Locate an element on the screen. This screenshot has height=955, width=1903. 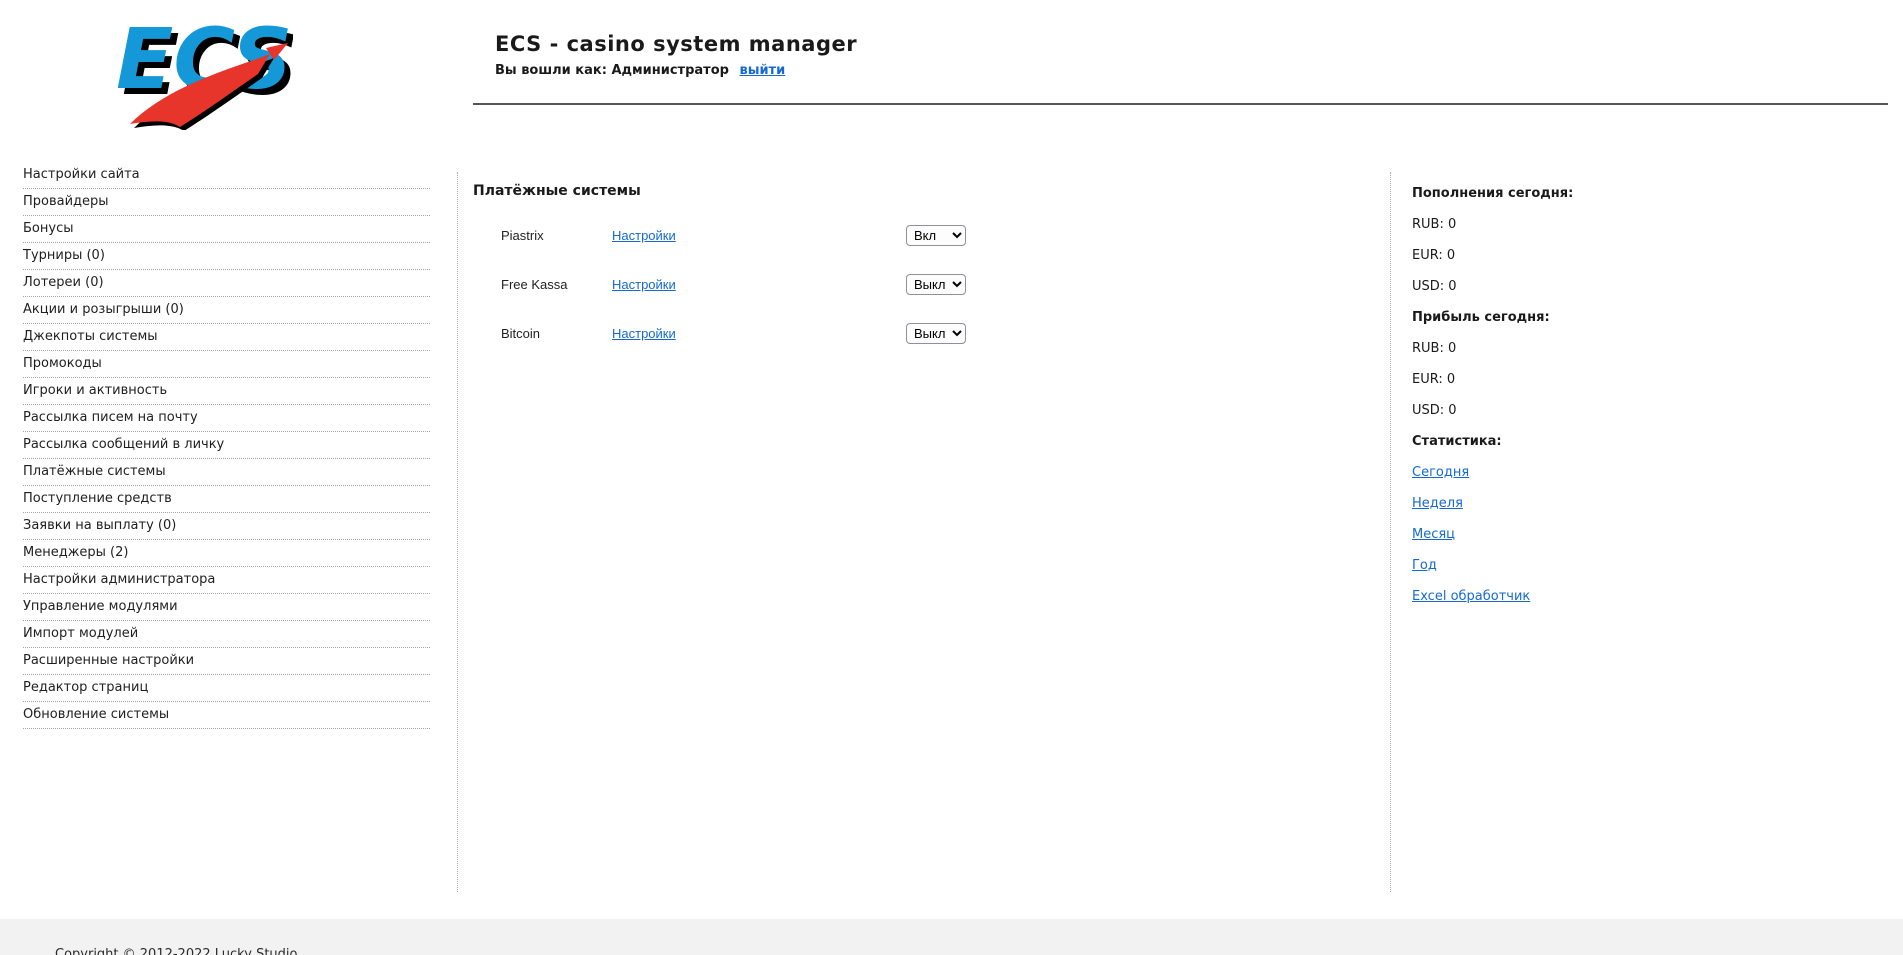
sidebar-item-site-settings: Настройки сайта is located at coordinates (226, 175).